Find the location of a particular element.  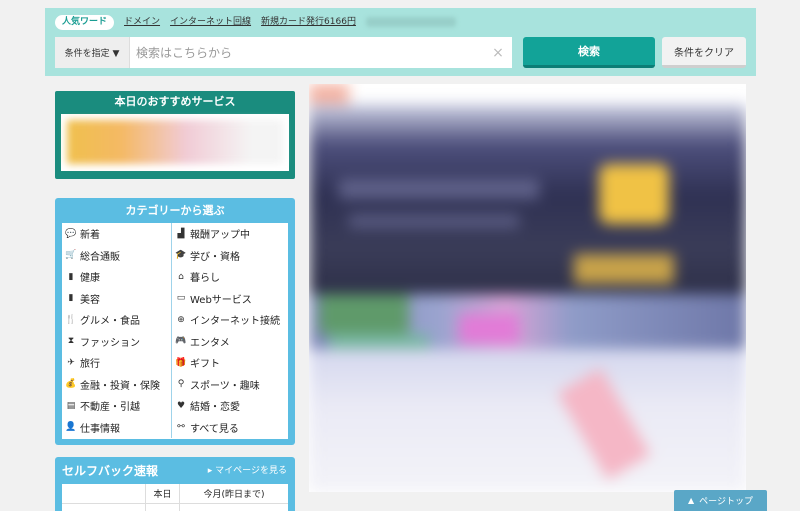

category-item: ⌂ 暮らし is located at coordinates (230, 277).